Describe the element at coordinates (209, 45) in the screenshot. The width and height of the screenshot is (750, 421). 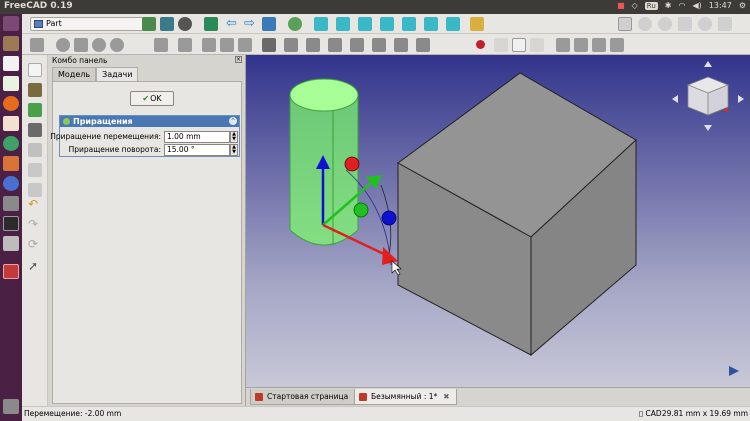
I see `union-icon` at that location.